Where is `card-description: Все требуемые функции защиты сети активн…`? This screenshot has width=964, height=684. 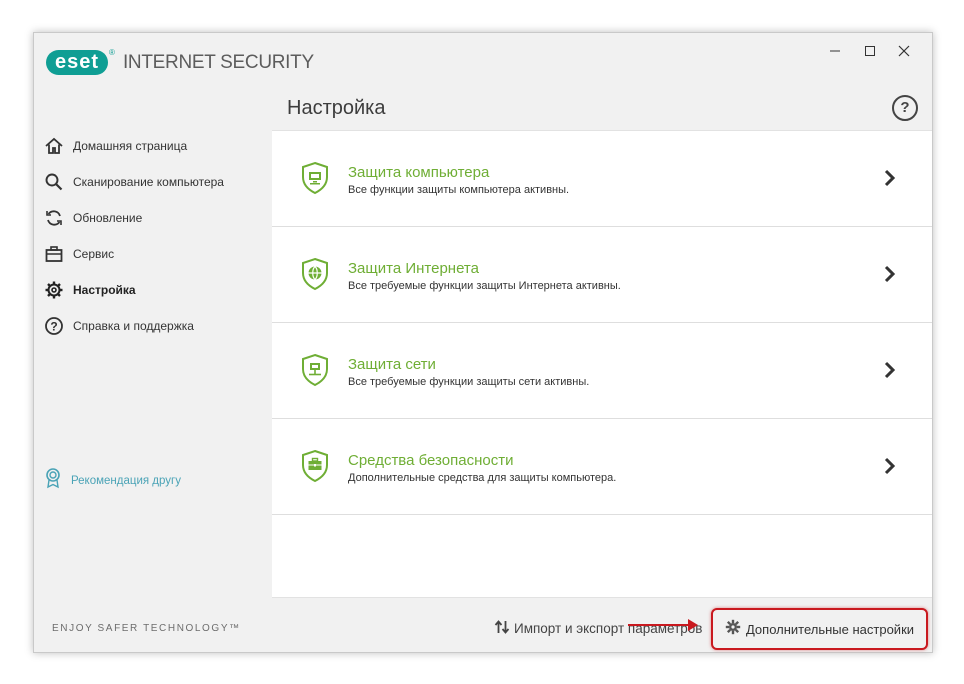 card-description: Все требуемые функции защиты сети активн… is located at coordinates (469, 382).